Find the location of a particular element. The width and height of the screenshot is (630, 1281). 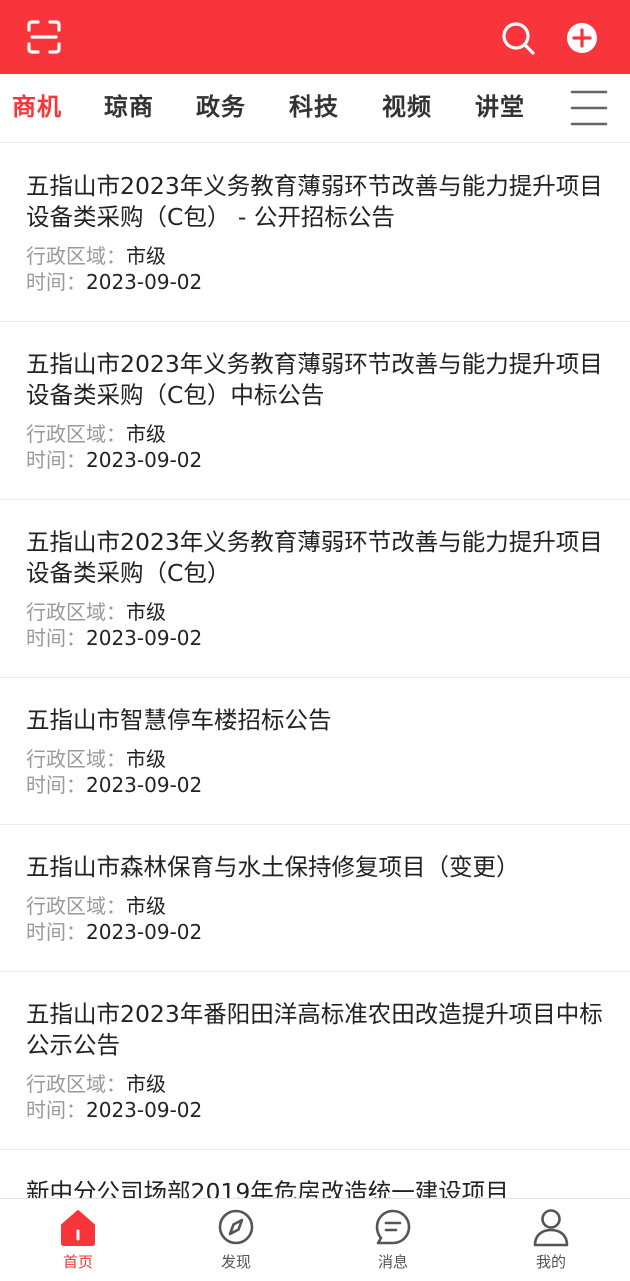

item-title: 五指山市2023年番阳田洋高标准农田改造提升项目中标公示公告 is located at coordinates (314, 1029).